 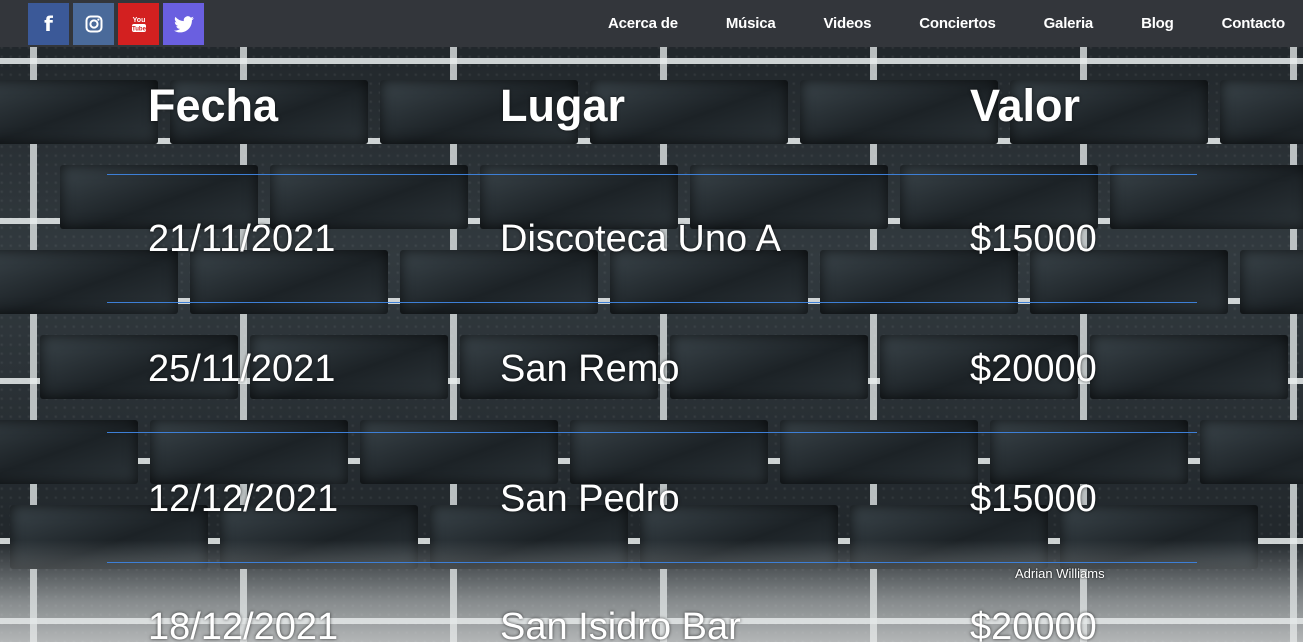 What do you see at coordinates (957, 23) in the screenshot?
I see `nav-link-conciertos: Conciertos` at bounding box center [957, 23].